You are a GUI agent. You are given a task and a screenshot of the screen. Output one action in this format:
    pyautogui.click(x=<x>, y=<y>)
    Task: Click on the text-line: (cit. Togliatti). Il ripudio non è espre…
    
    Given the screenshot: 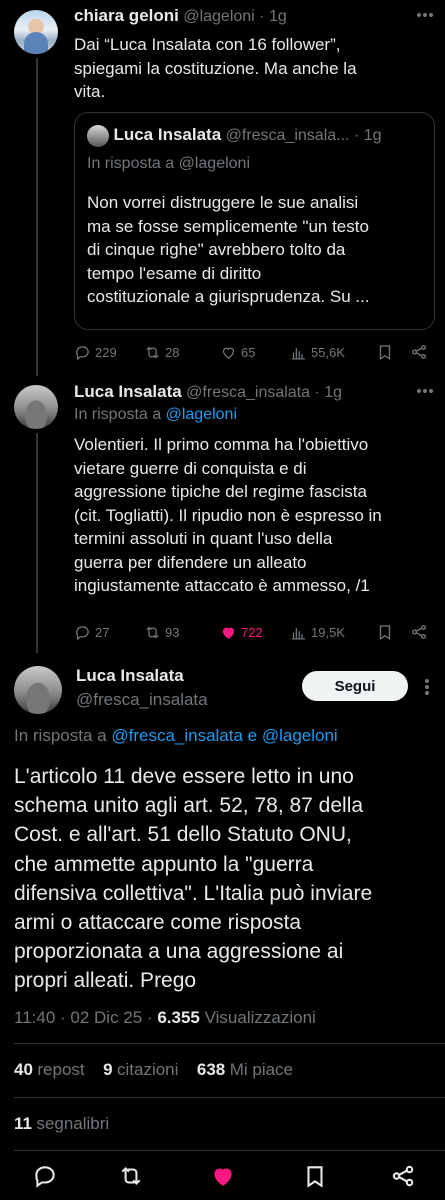 What is the action you would take?
    pyautogui.click(x=228, y=515)
    